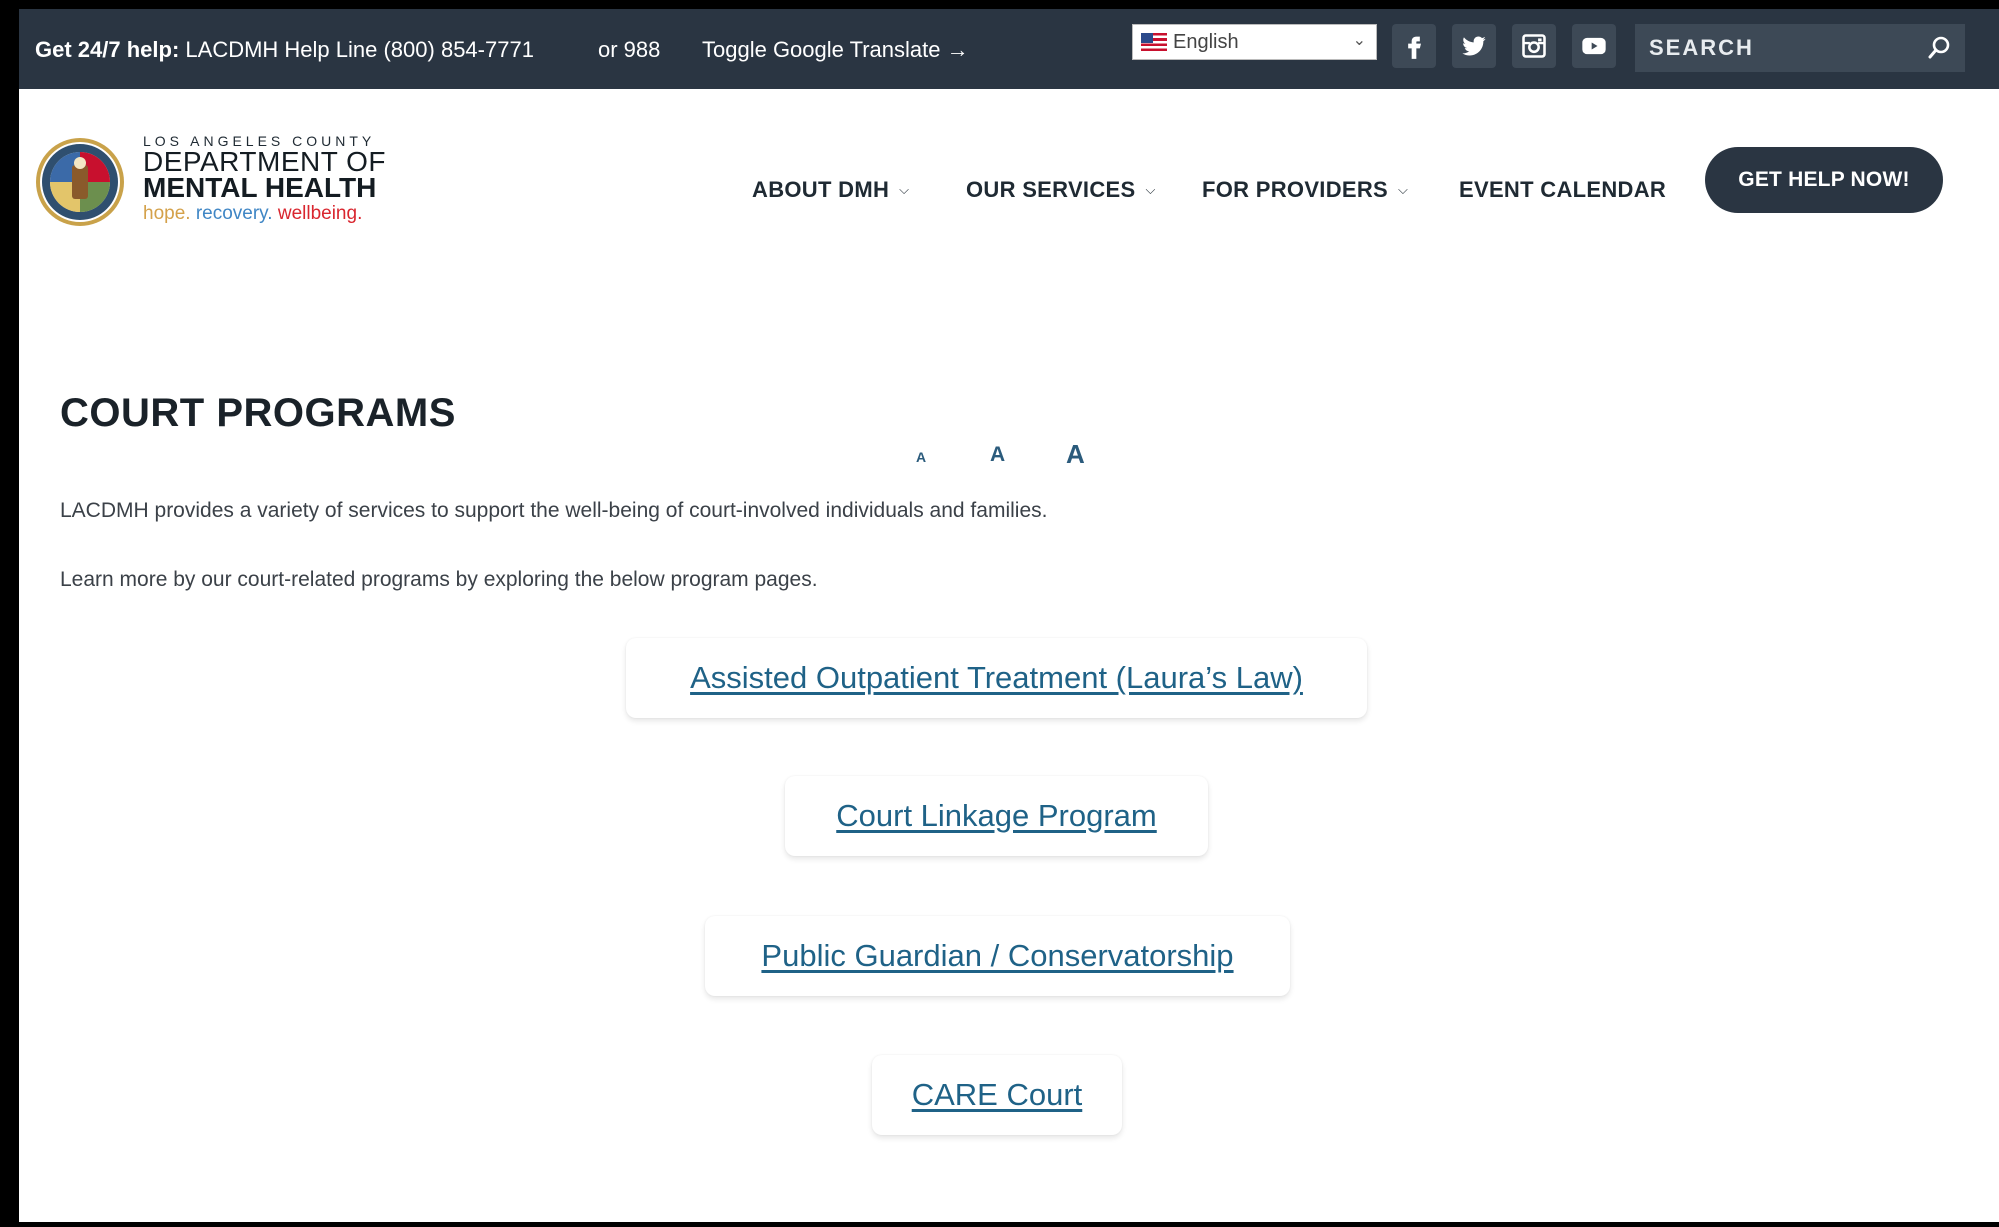 The width and height of the screenshot is (1999, 1227). Describe the element at coordinates (234, 213) in the screenshot. I see `tagline-recovery: recovery.` at that location.